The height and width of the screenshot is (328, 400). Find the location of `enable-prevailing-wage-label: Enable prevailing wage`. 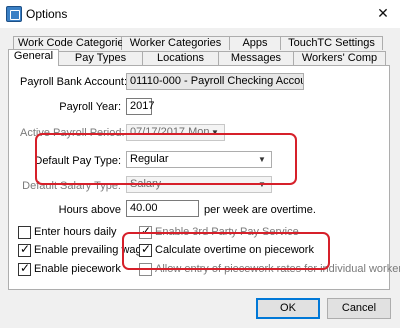

enable-prevailing-wage-label: Enable prevailing wage is located at coordinates (91, 250).